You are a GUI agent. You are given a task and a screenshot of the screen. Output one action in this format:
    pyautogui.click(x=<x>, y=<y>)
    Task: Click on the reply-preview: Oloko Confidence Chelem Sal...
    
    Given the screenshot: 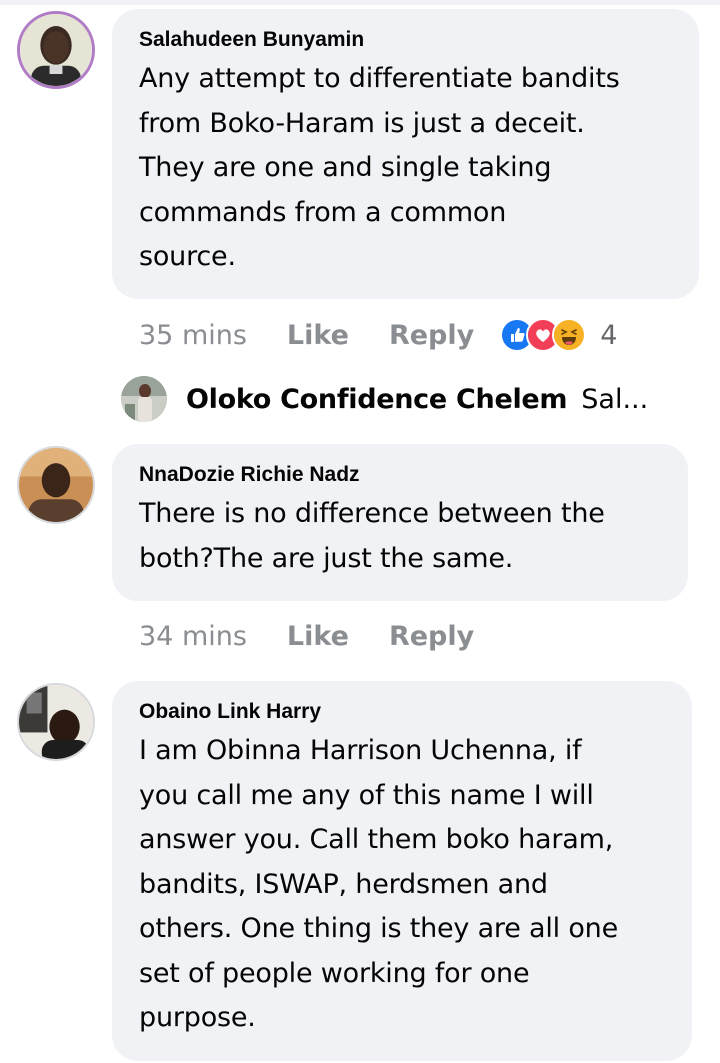 What is the action you would take?
    pyautogui.click(x=384, y=399)
    